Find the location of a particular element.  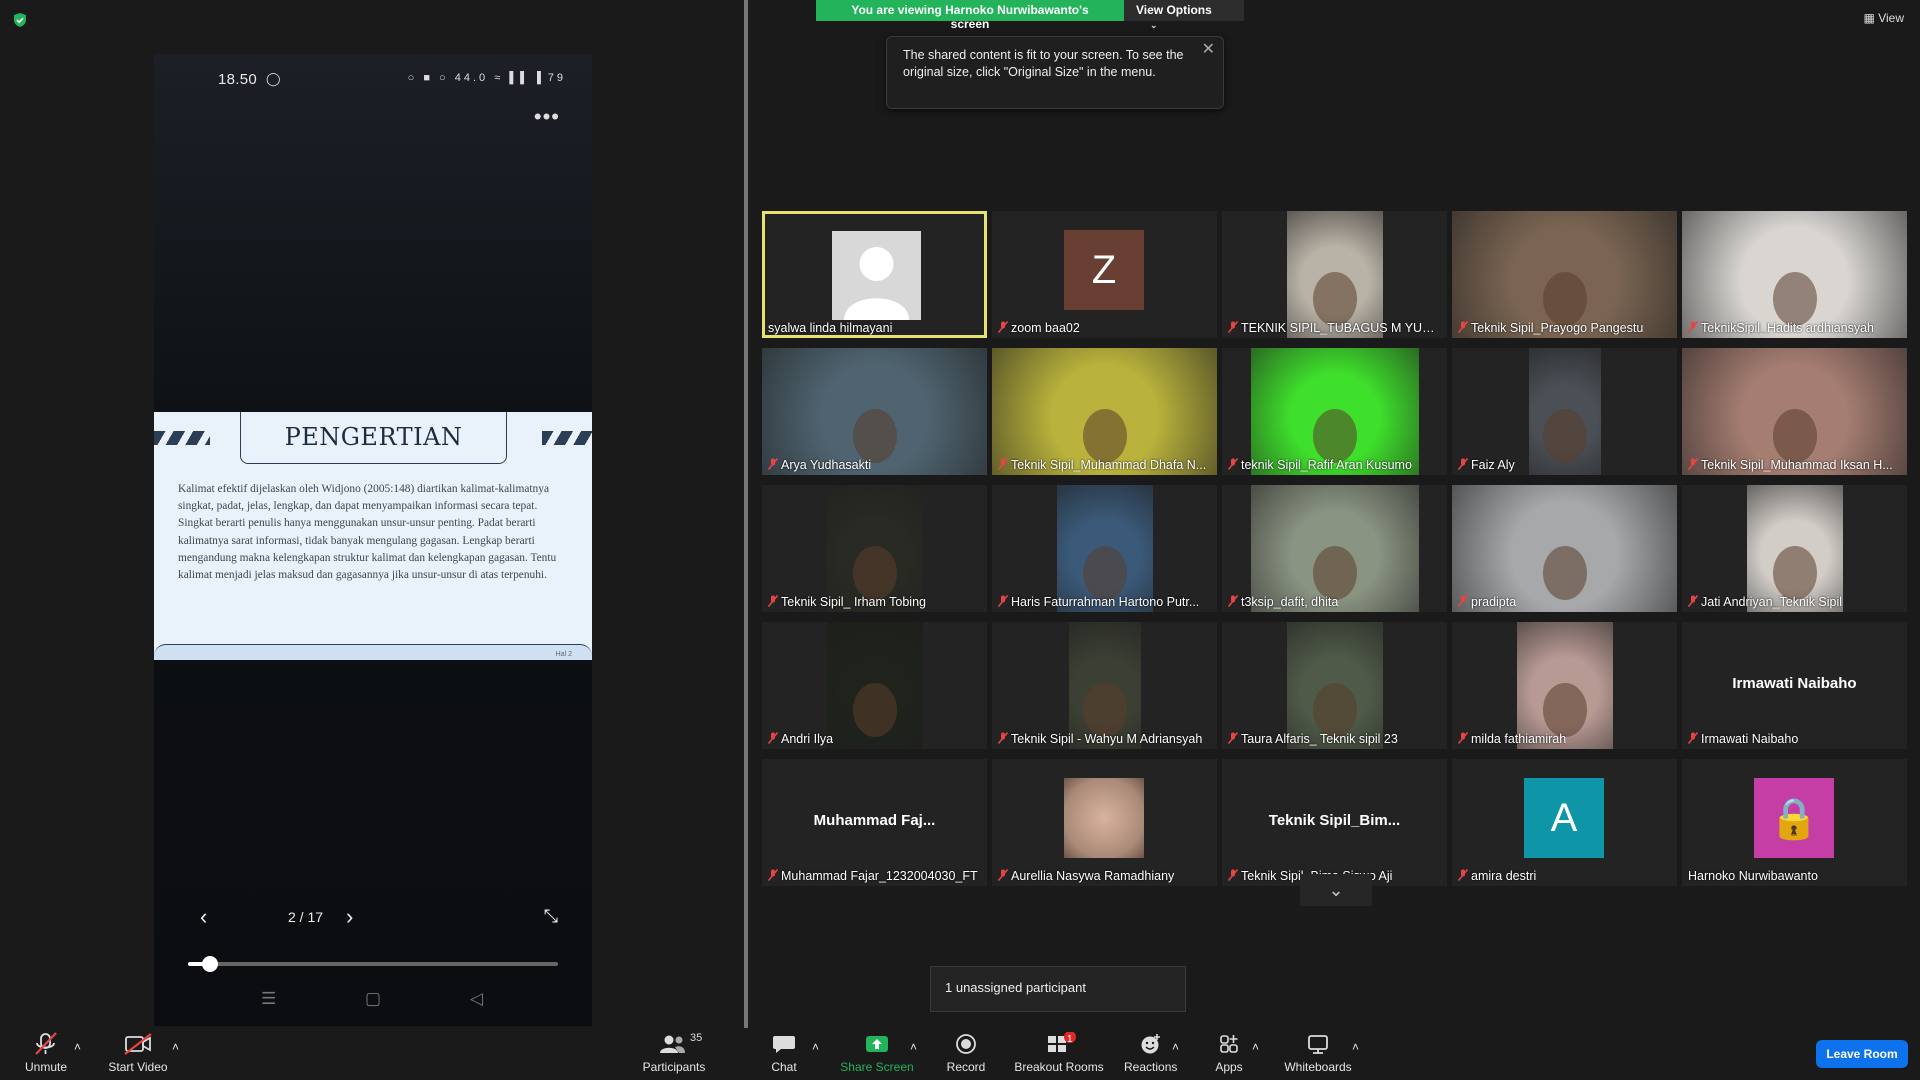

participant-tile: milda fathiamirah is located at coordinates (1564, 685).